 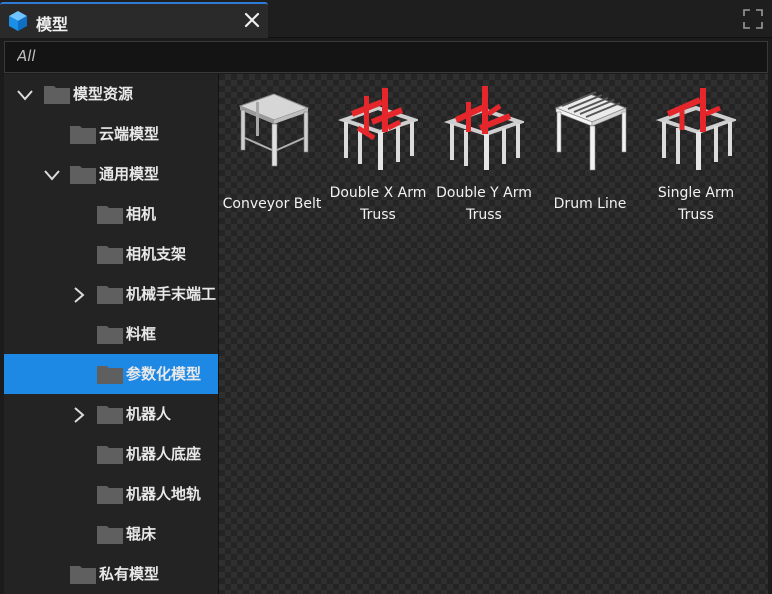 What do you see at coordinates (164, 374) in the screenshot?
I see `tree-item-label: 参数化模型` at bounding box center [164, 374].